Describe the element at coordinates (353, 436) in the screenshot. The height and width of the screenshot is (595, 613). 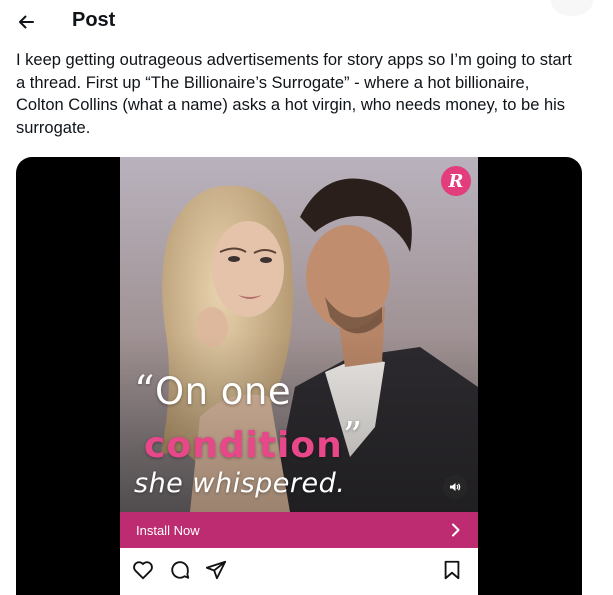
I see `quote-close-mark: ”` at that location.